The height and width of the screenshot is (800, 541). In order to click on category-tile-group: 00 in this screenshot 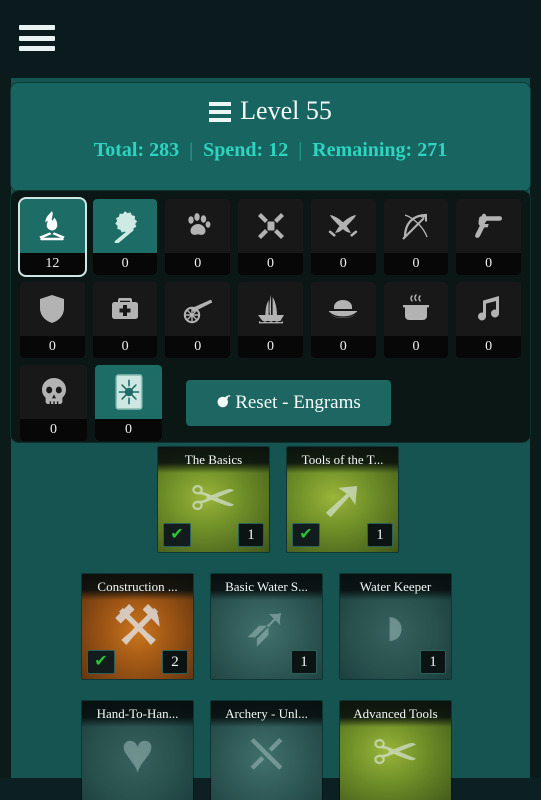, I will do `click(91, 403)`.